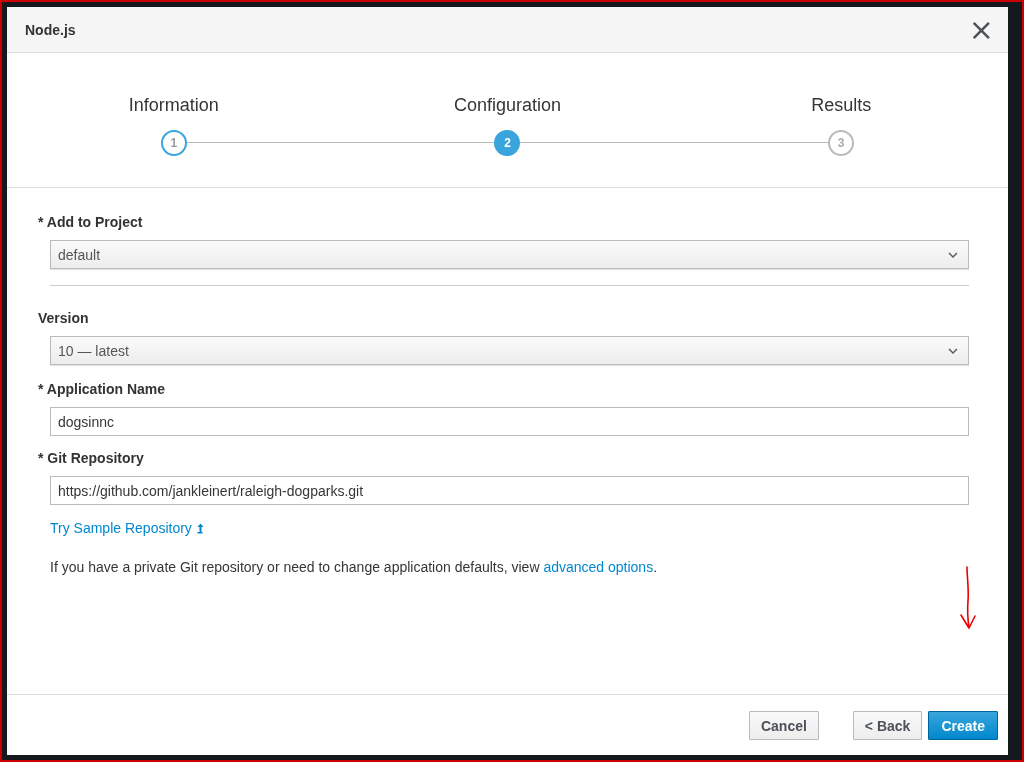  Describe the element at coordinates (507, 105) in the screenshot. I see `step-label: Configuration` at that location.